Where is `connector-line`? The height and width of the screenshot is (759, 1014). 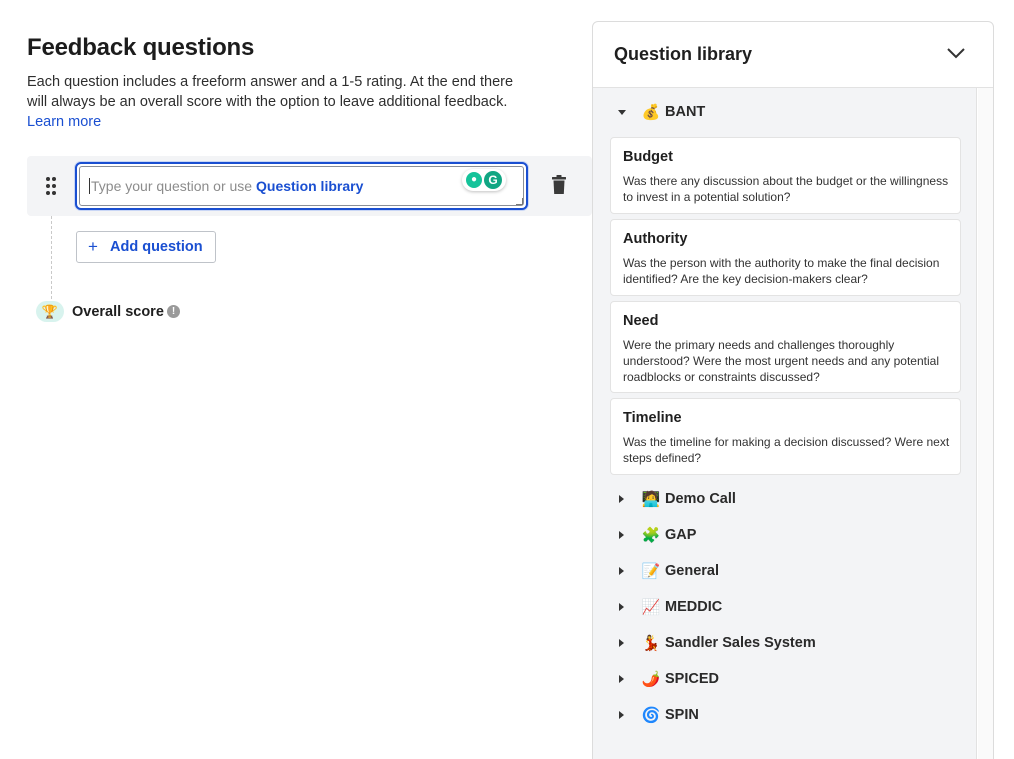 connector-line is located at coordinates (51, 260).